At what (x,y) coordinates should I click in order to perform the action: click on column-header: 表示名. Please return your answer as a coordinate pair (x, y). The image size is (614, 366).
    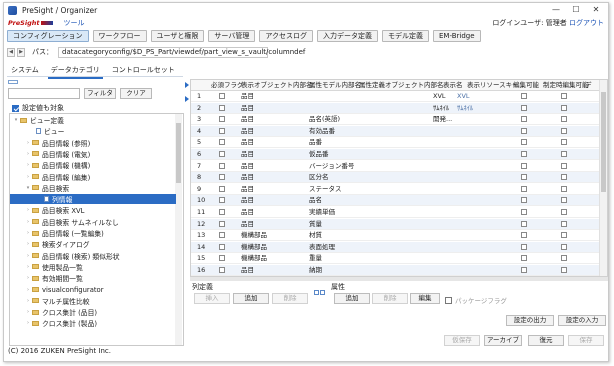
    Looking at the image, I should click on (453, 85).